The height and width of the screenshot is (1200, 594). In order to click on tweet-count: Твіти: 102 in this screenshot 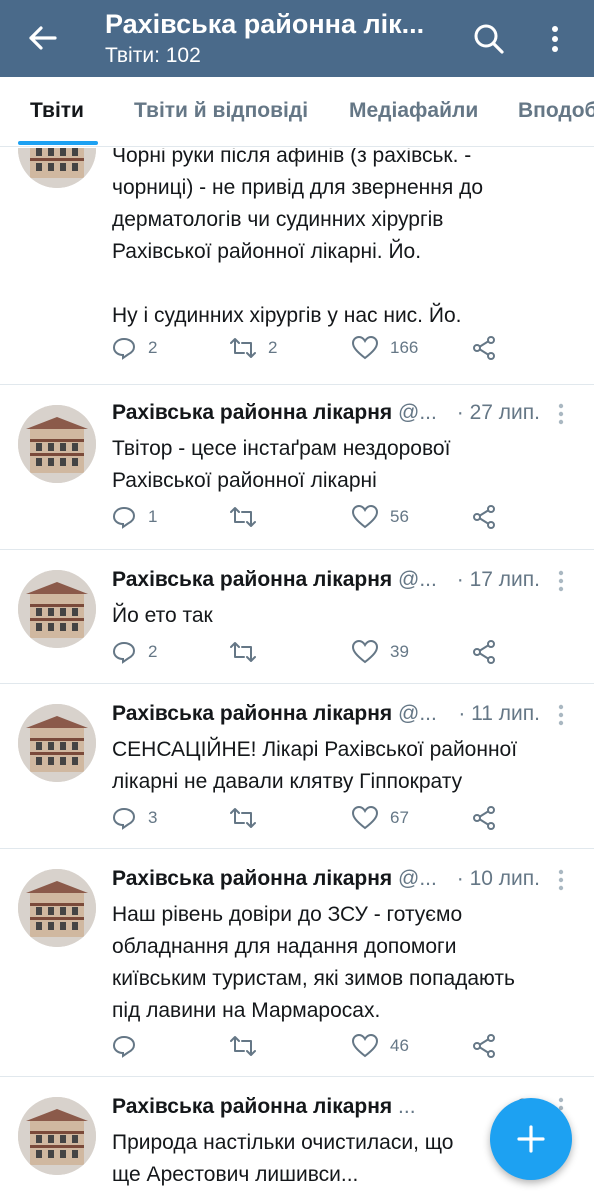, I will do `click(153, 55)`.